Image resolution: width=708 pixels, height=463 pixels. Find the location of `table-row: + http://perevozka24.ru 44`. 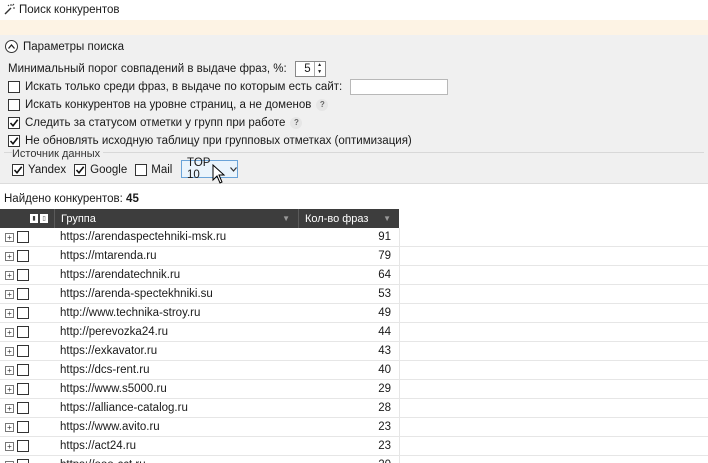

table-row: + http://perevozka24.ru 44 is located at coordinates (354, 332).